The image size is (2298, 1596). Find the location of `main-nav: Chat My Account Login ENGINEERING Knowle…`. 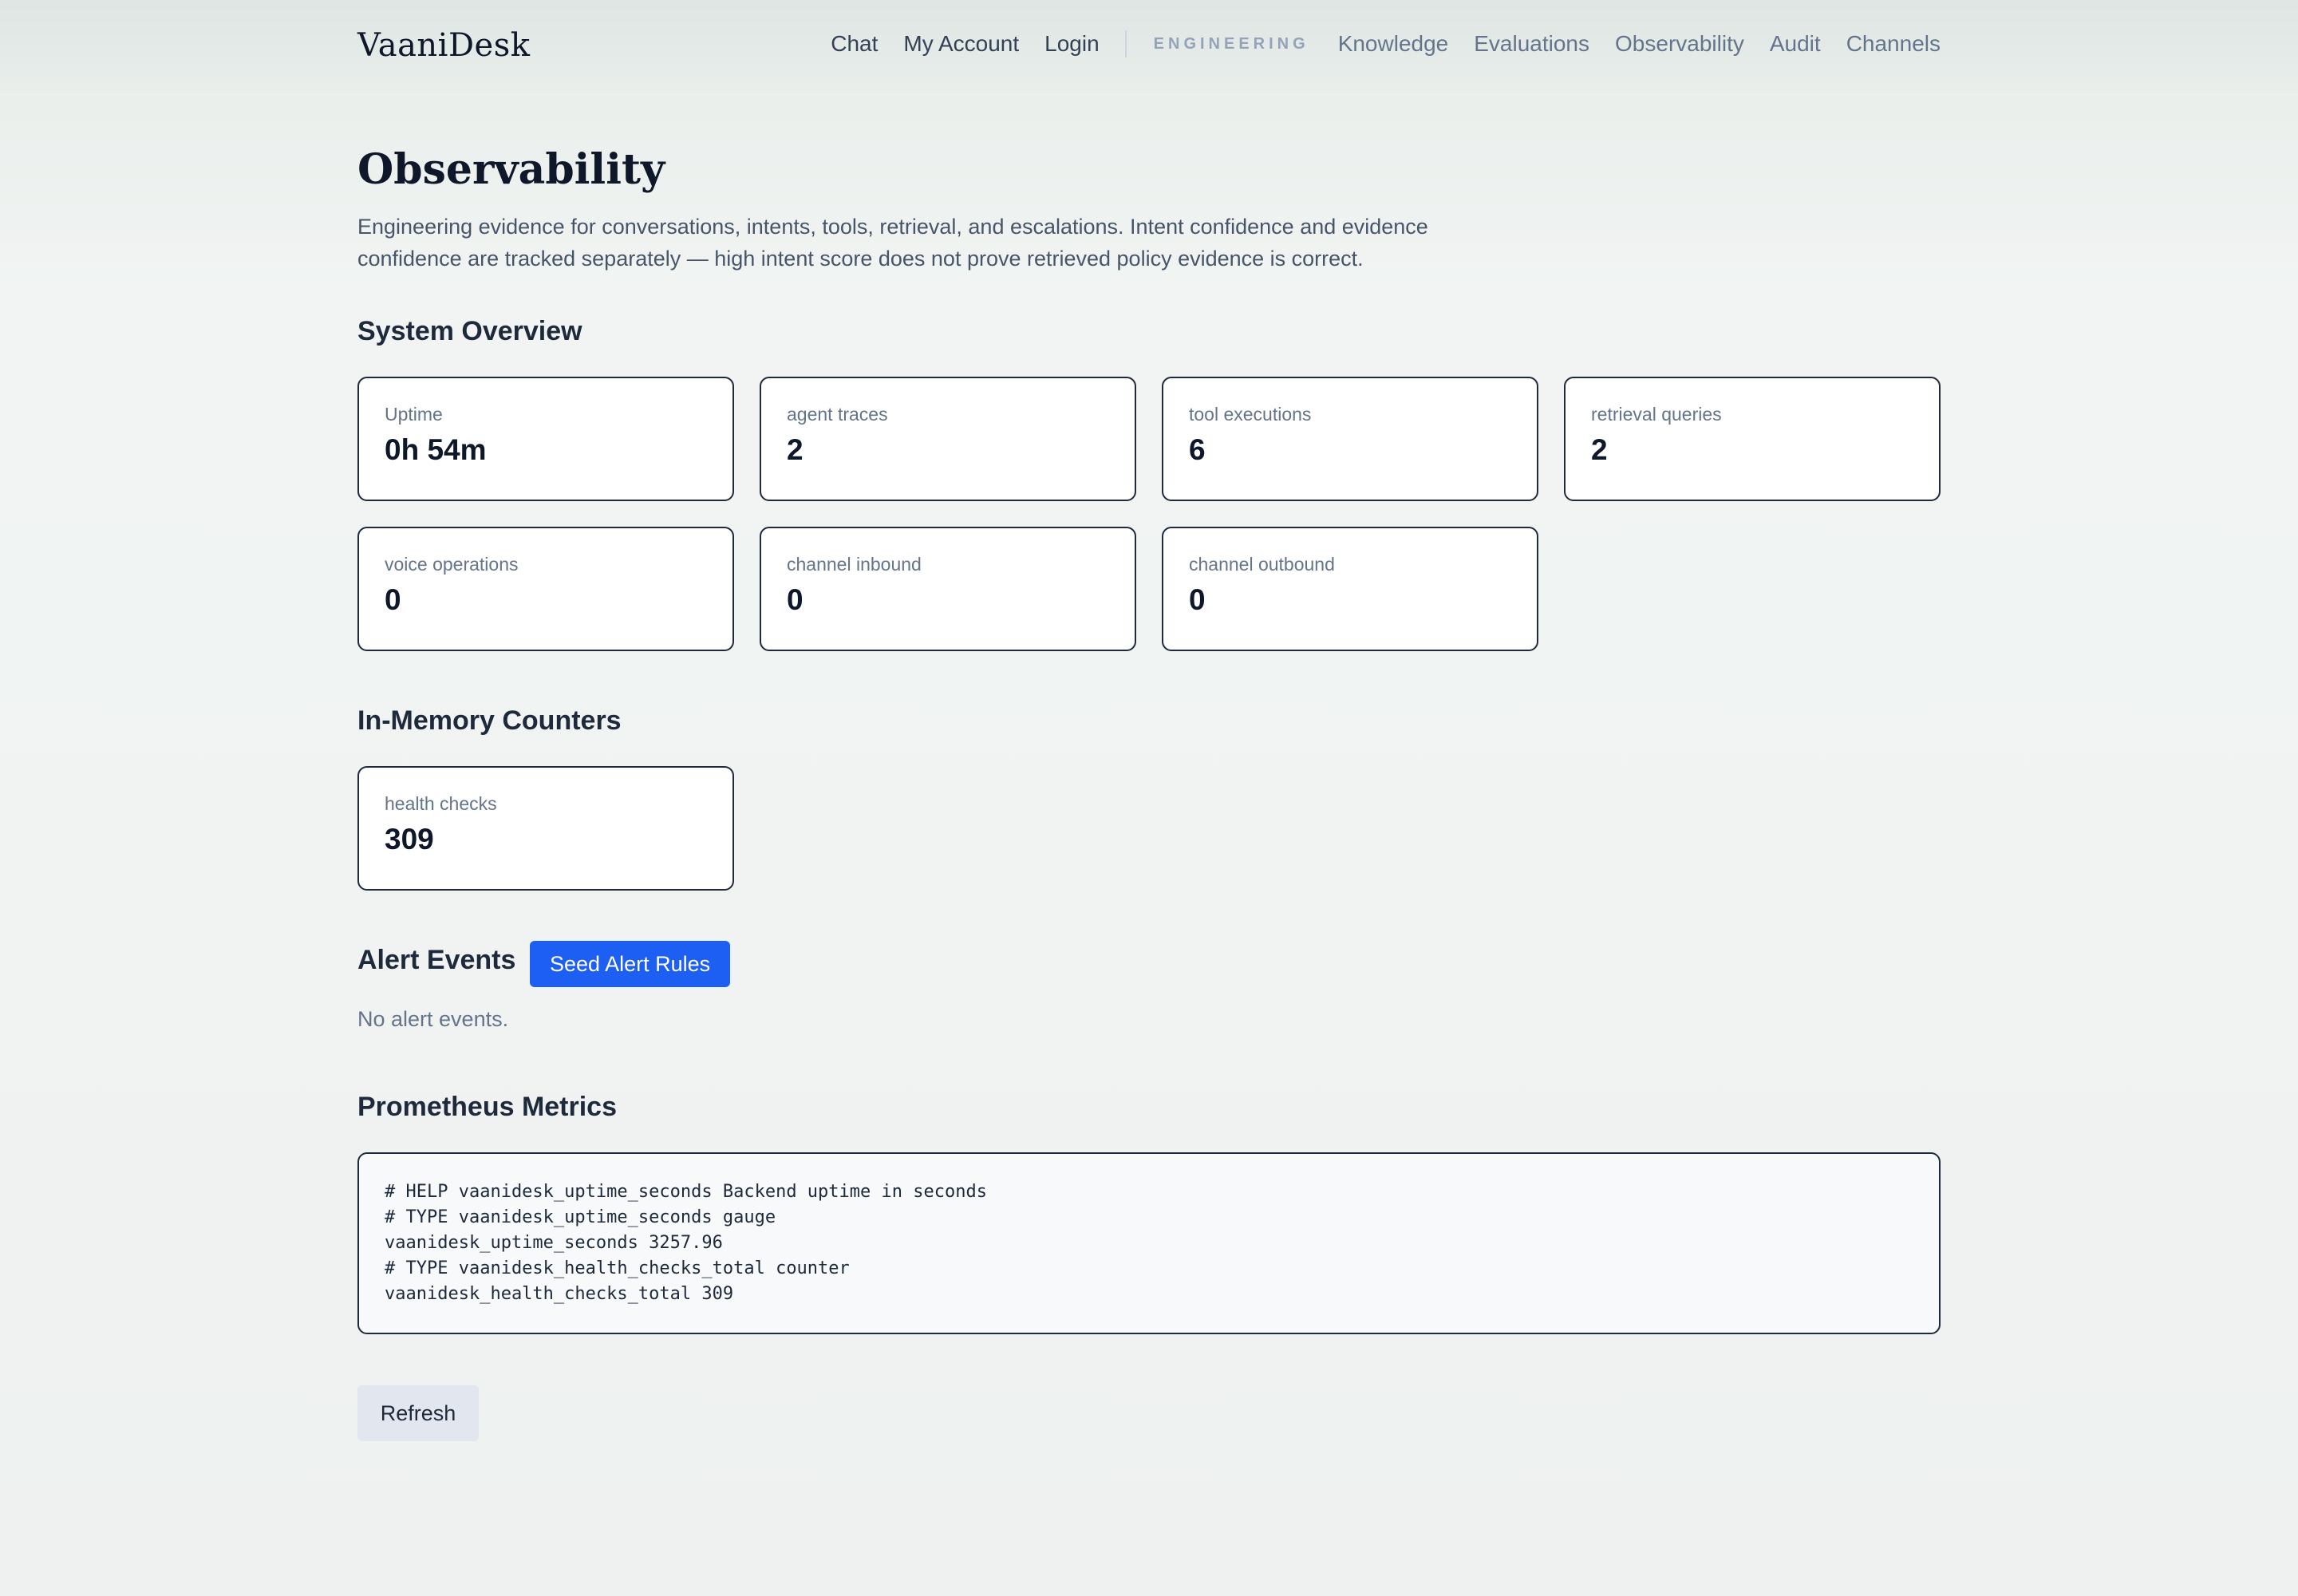

main-nav: Chat My Account Login ENGINEERING Knowle… is located at coordinates (1386, 43).